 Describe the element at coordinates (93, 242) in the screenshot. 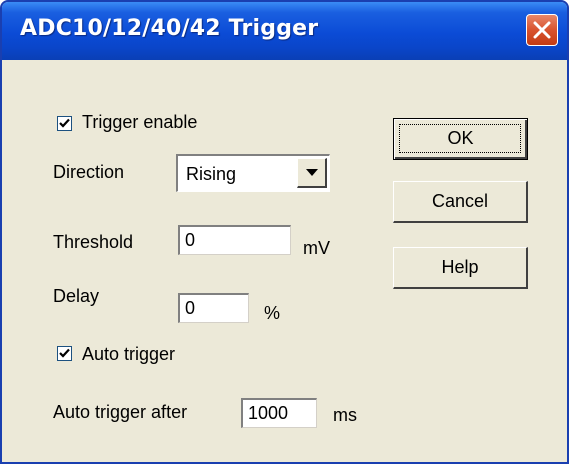

I see `threshold-label: Threshold` at that location.